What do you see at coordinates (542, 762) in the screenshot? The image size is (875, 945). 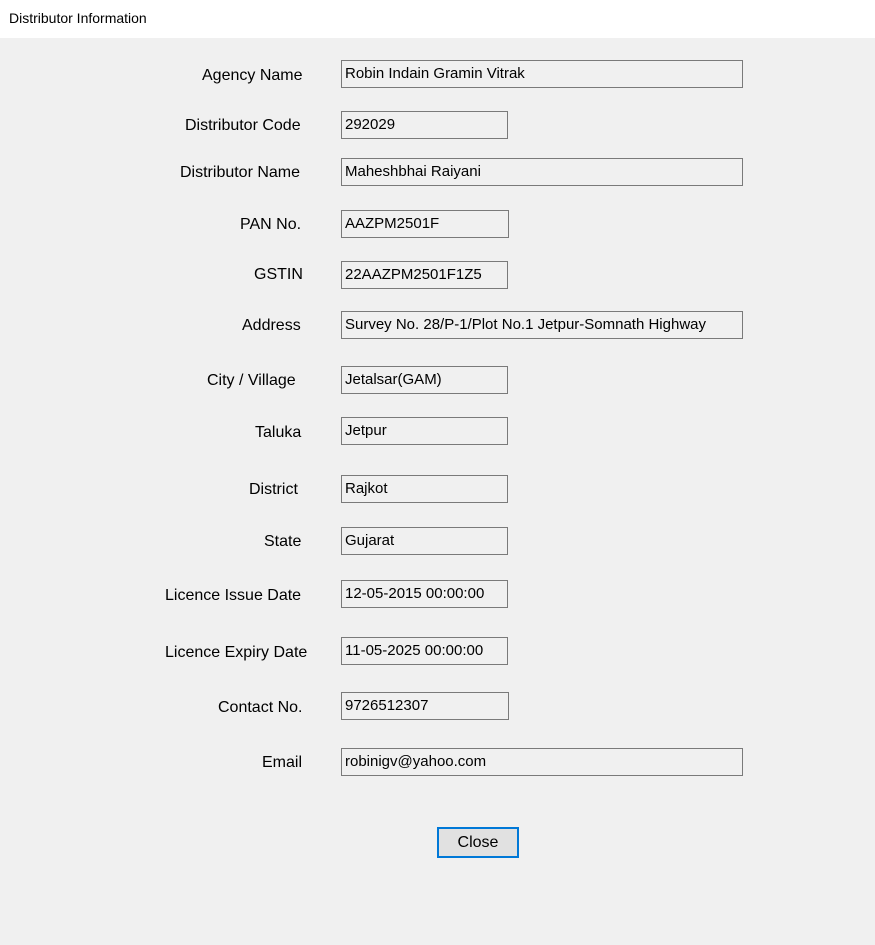 I see `email-field: robinigv@yahoo.com` at bounding box center [542, 762].